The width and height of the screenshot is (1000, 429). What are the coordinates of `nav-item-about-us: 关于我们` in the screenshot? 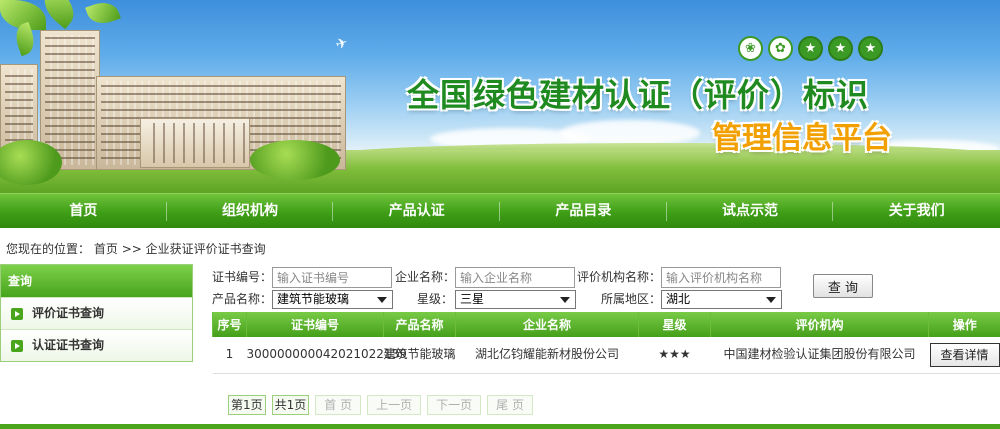 It's located at (916, 211).